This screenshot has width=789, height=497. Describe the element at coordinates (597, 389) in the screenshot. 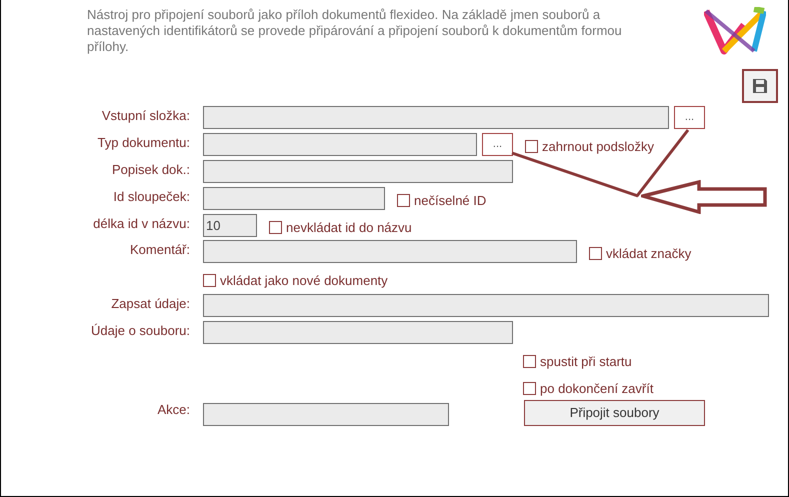

I see `checkbox-label: po dokončení zavřít` at that location.